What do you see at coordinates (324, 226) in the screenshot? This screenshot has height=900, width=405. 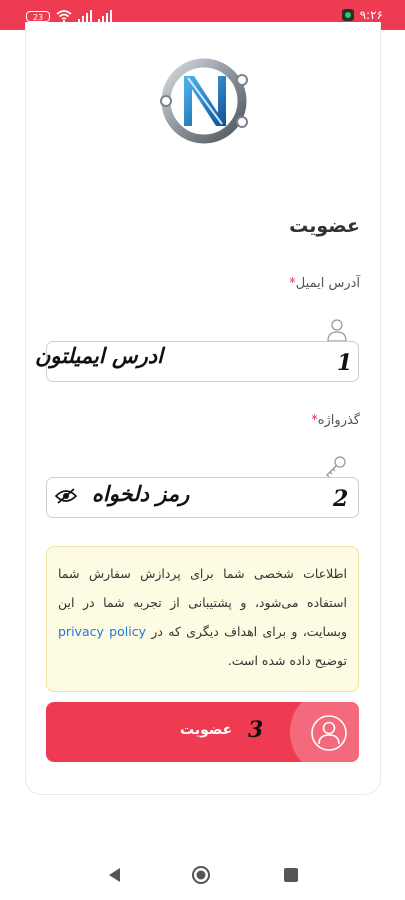 I see `page-title: عضویت` at bounding box center [324, 226].